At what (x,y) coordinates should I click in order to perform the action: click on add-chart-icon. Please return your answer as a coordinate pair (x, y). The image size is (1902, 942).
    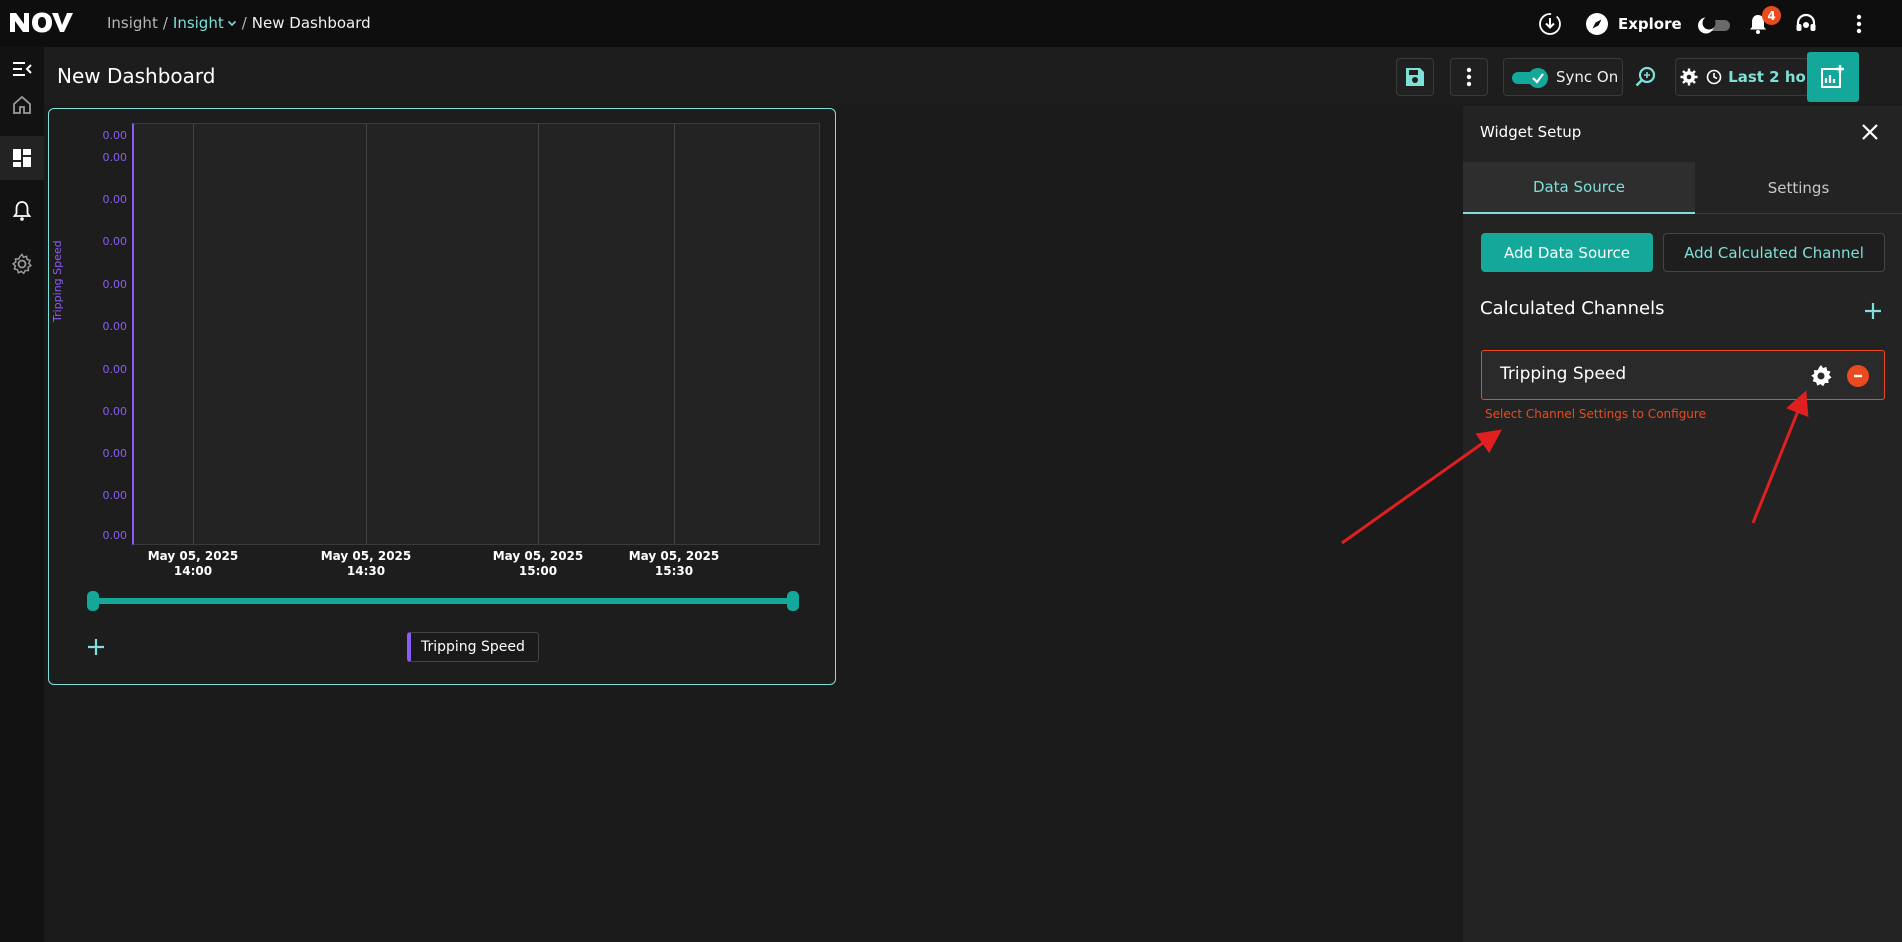
    Looking at the image, I should click on (1832, 76).